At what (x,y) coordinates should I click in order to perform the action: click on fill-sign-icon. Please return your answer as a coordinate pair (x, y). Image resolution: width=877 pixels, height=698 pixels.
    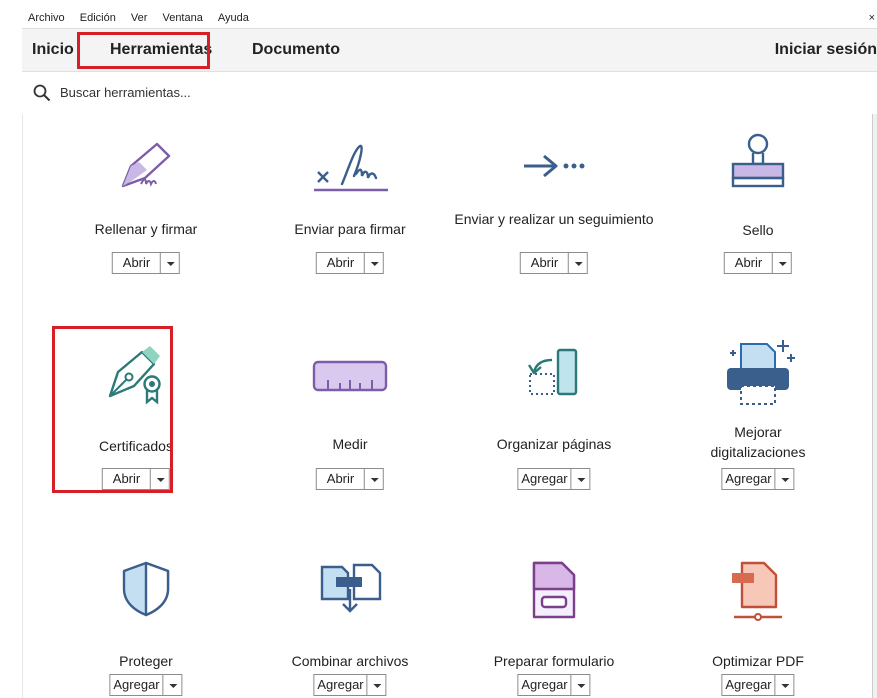
    Looking at the image, I should click on (146, 165).